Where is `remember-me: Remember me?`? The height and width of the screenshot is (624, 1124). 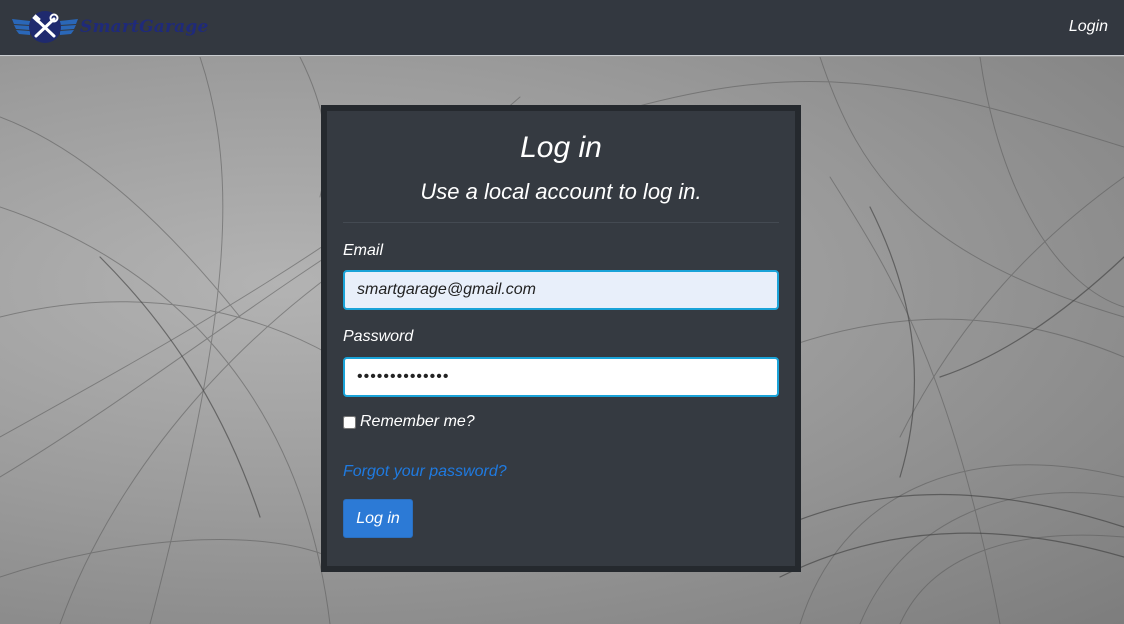 remember-me: Remember me? is located at coordinates (409, 422).